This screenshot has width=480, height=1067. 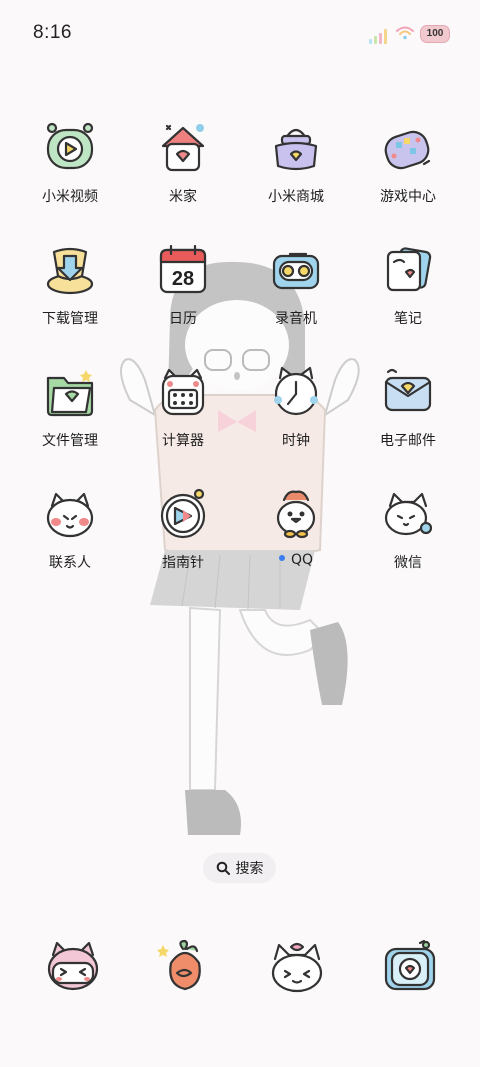 I want to click on app-contacts-cat: 联系人, so click(x=70, y=529).